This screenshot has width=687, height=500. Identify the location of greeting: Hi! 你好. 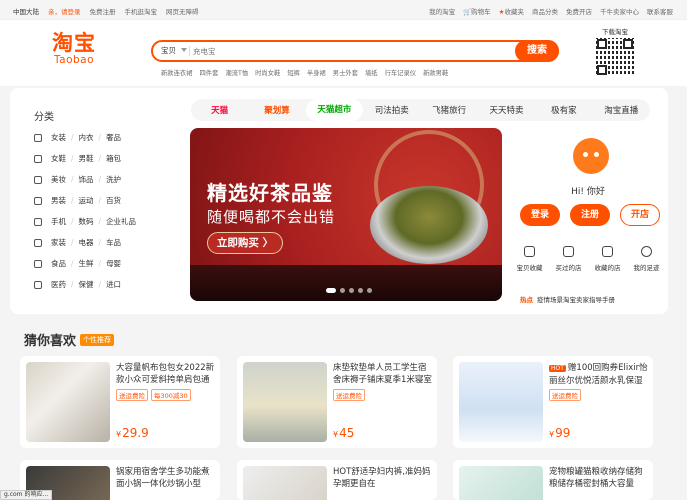
(588, 192).